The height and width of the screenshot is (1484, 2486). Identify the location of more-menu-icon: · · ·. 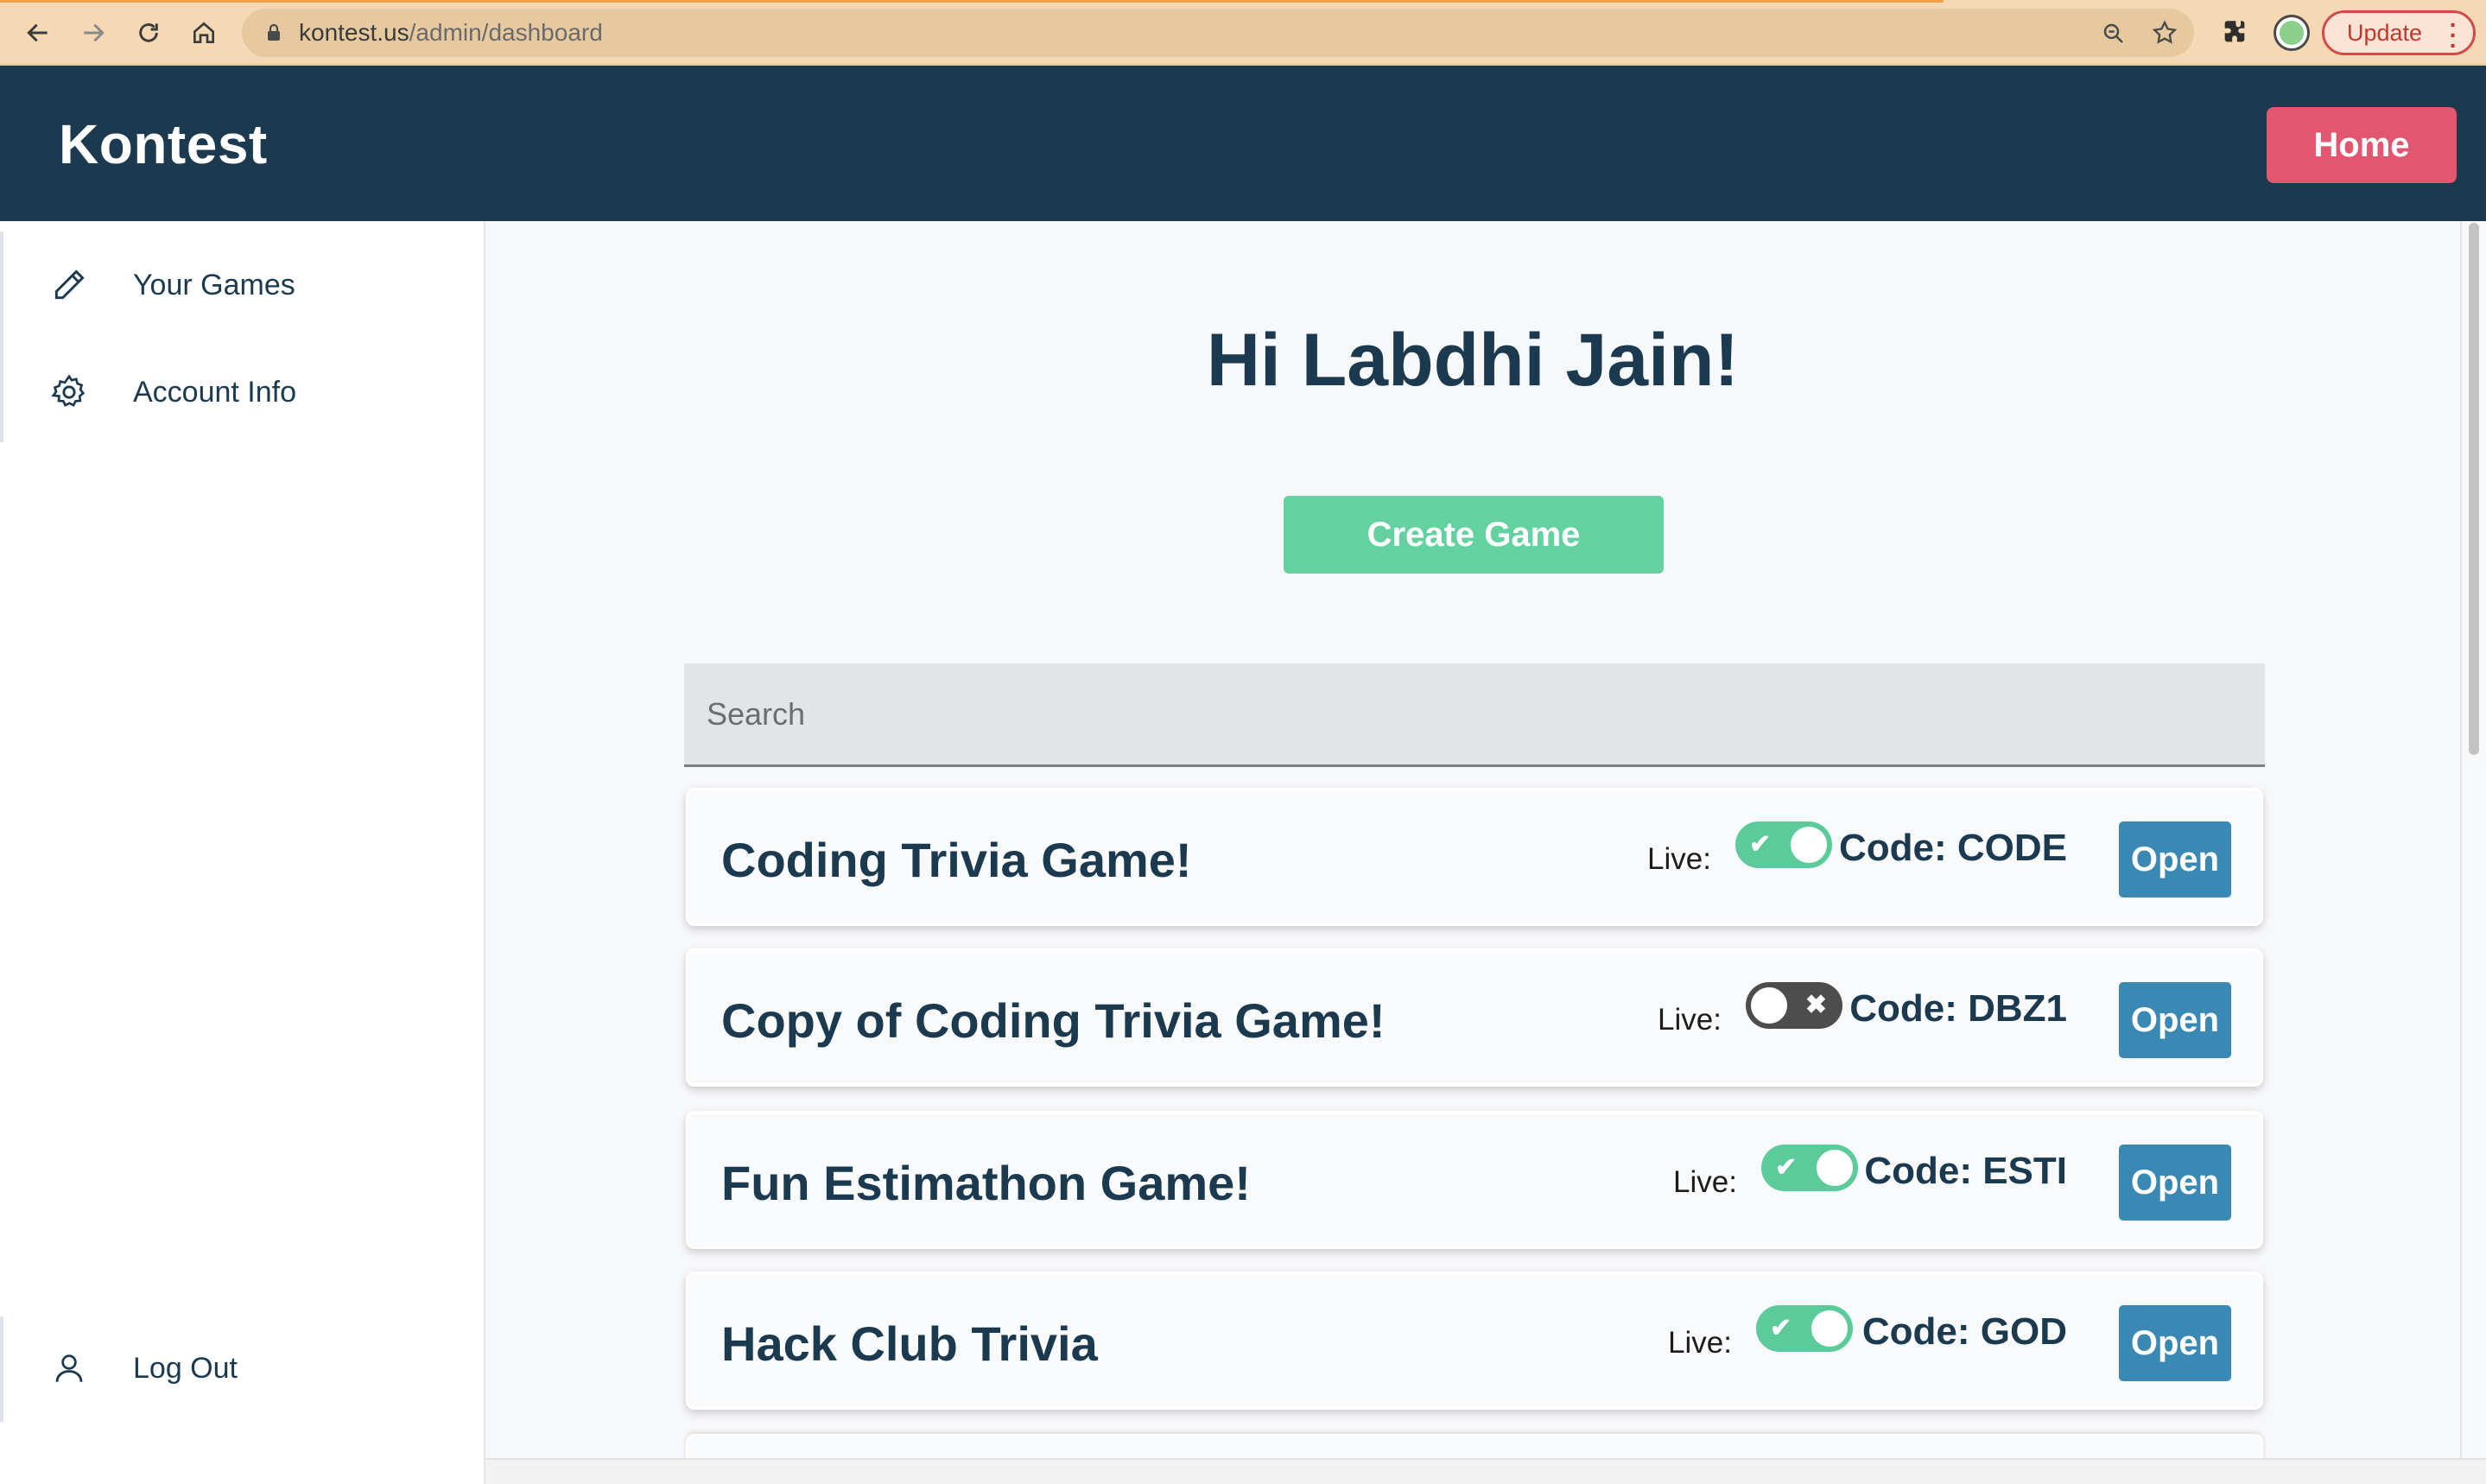
(2453, 35).